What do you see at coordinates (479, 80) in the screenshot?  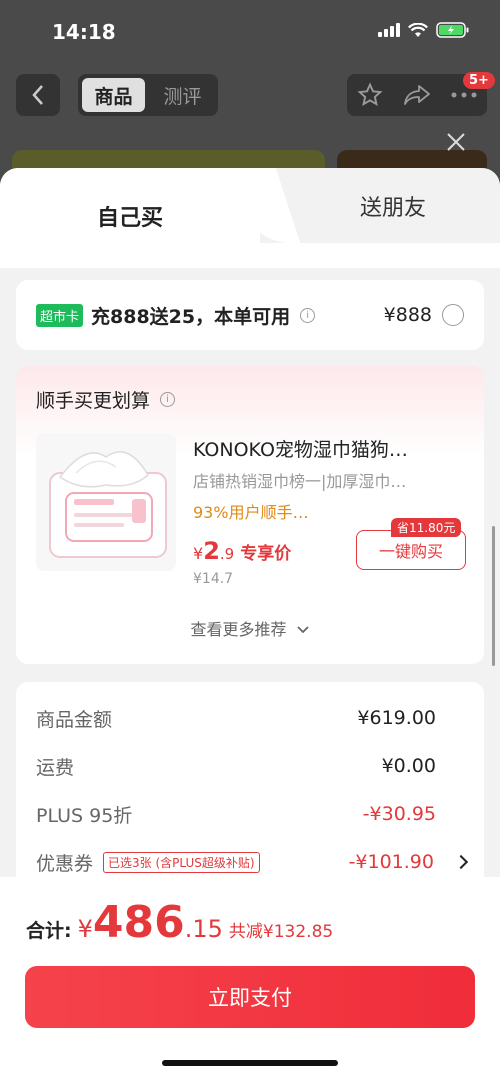 I see `notification-badge: 5+` at bounding box center [479, 80].